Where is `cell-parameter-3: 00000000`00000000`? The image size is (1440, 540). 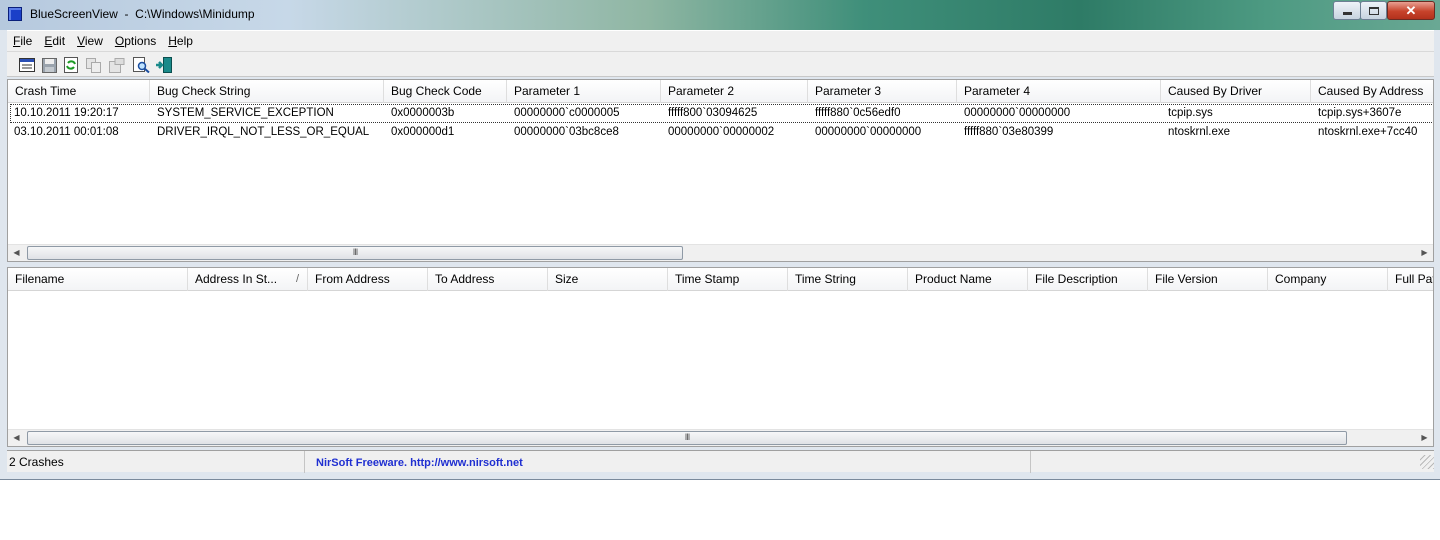
cell-parameter-3: 00000000`00000000 is located at coordinates (868, 132).